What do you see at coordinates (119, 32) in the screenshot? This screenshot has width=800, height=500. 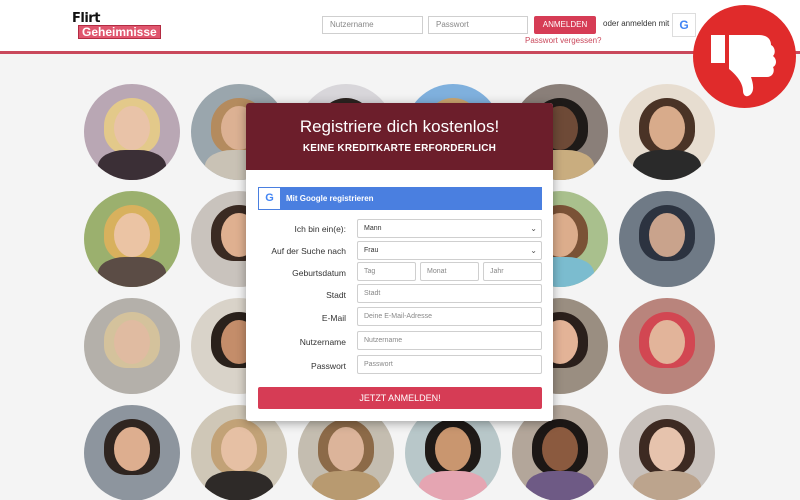 I see `logo-bottom-text: Geheimnisse` at bounding box center [119, 32].